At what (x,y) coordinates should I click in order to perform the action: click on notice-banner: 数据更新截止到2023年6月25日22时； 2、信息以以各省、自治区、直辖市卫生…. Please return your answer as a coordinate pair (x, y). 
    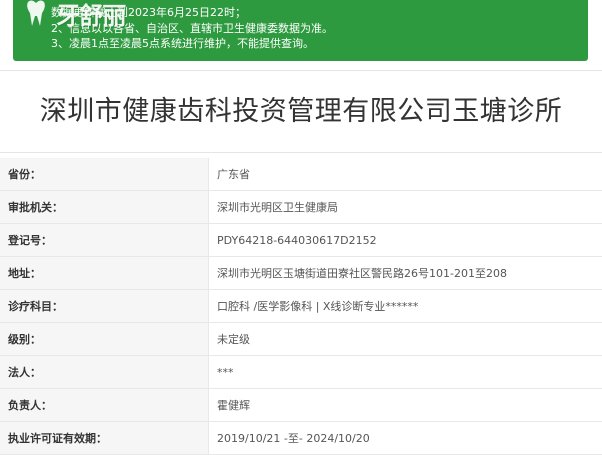
    Looking at the image, I should click on (300, 30).